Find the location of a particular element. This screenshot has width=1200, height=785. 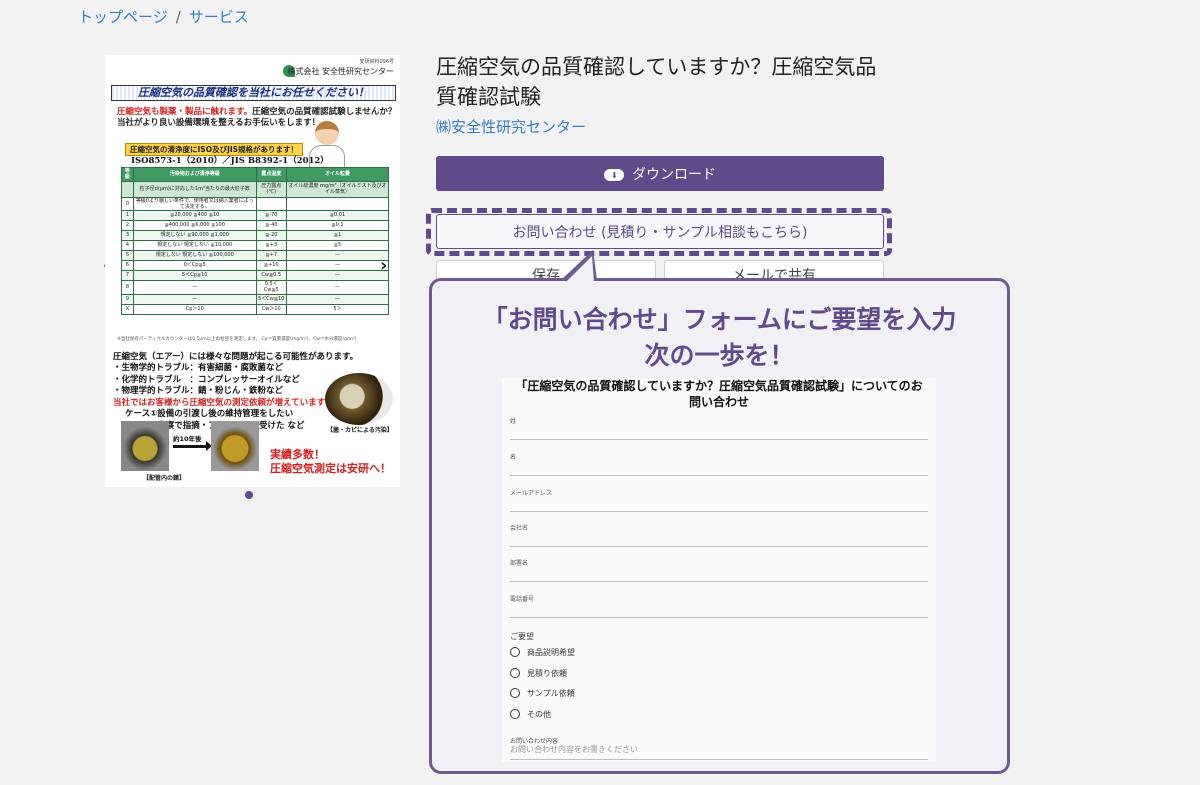

download-button: ⬇ ダウンロード is located at coordinates (660, 173).